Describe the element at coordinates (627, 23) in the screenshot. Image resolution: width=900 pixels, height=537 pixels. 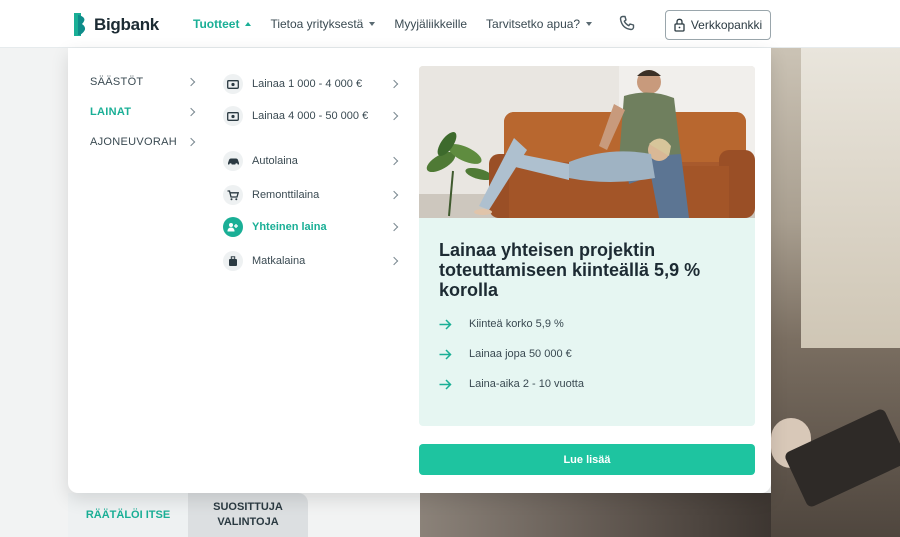
I see `phone-icon` at that location.